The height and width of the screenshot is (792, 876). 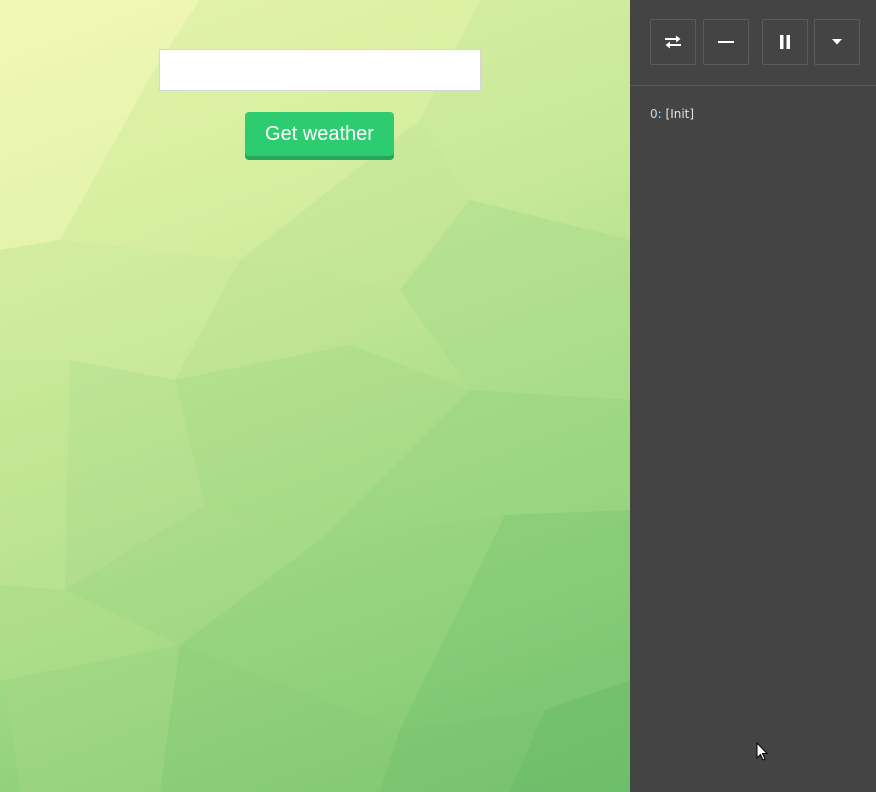 I want to click on log-entry-index: 0:, so click(x=656, y=114).